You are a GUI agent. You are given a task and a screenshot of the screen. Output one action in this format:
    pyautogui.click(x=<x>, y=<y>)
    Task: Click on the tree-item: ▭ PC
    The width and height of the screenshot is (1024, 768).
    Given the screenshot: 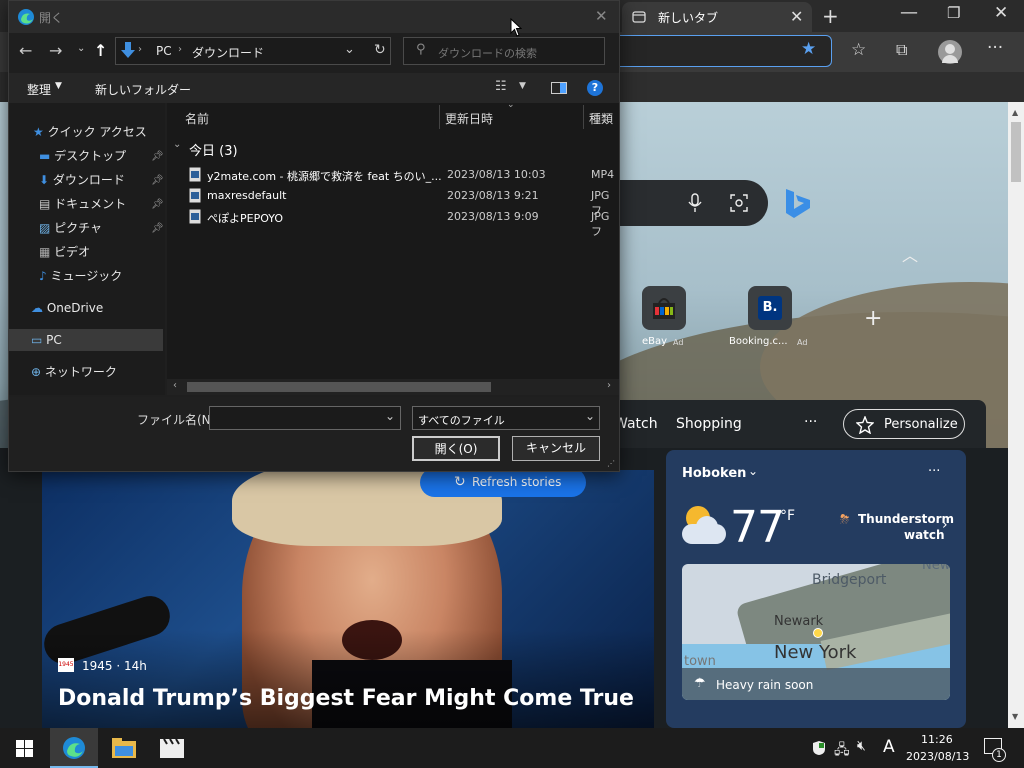 What is the action you would take?
    pyautogui.click(x=46, y=340)
    